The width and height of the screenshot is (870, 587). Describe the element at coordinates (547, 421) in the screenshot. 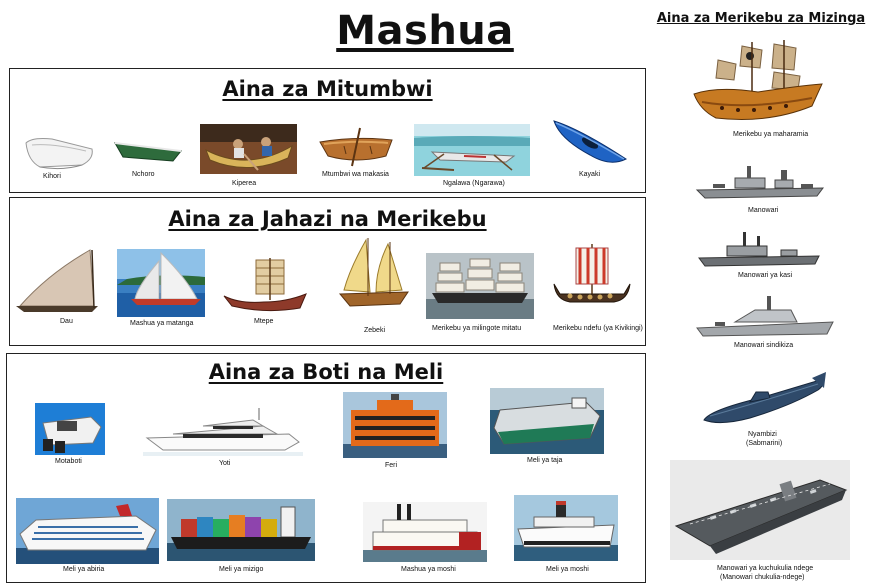

I see `taja-image` at that location.